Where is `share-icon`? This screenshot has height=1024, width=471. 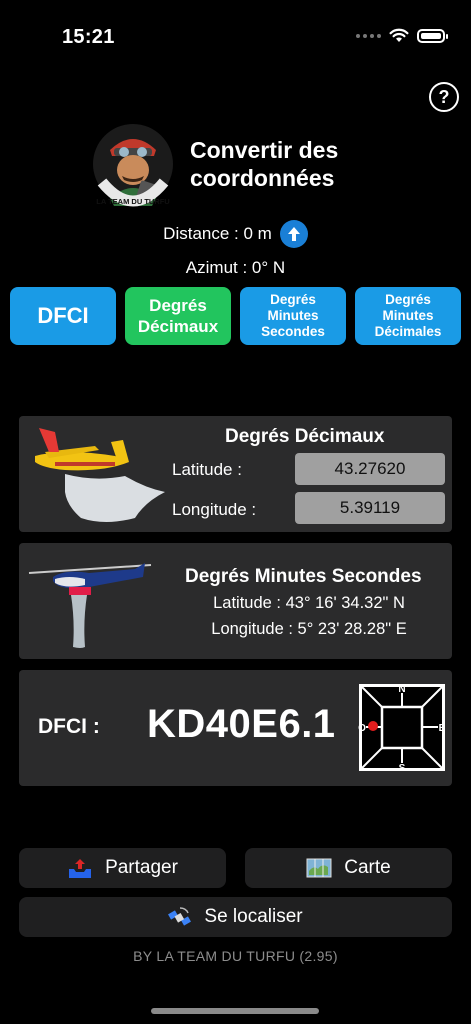
share-icon is located at coordinates (80, 868).